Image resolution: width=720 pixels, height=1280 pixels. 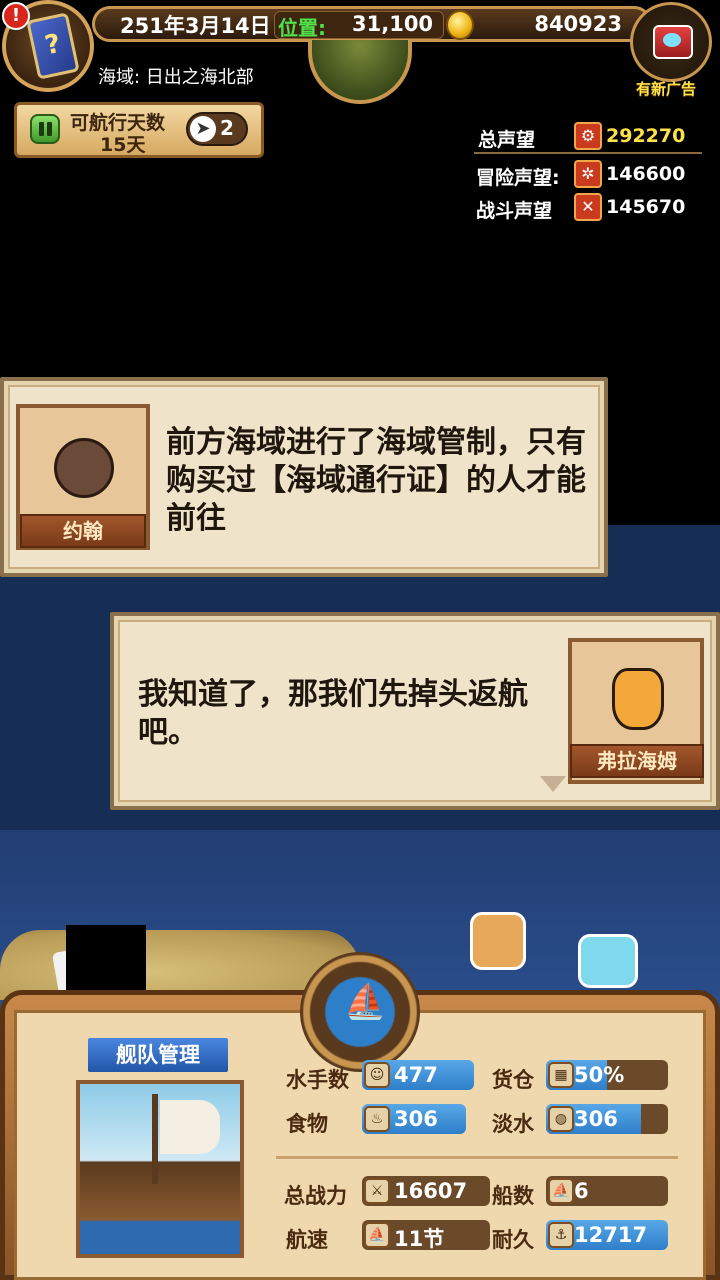 I want to click on meat-icon: ♨, so click(x=377, y=1119).